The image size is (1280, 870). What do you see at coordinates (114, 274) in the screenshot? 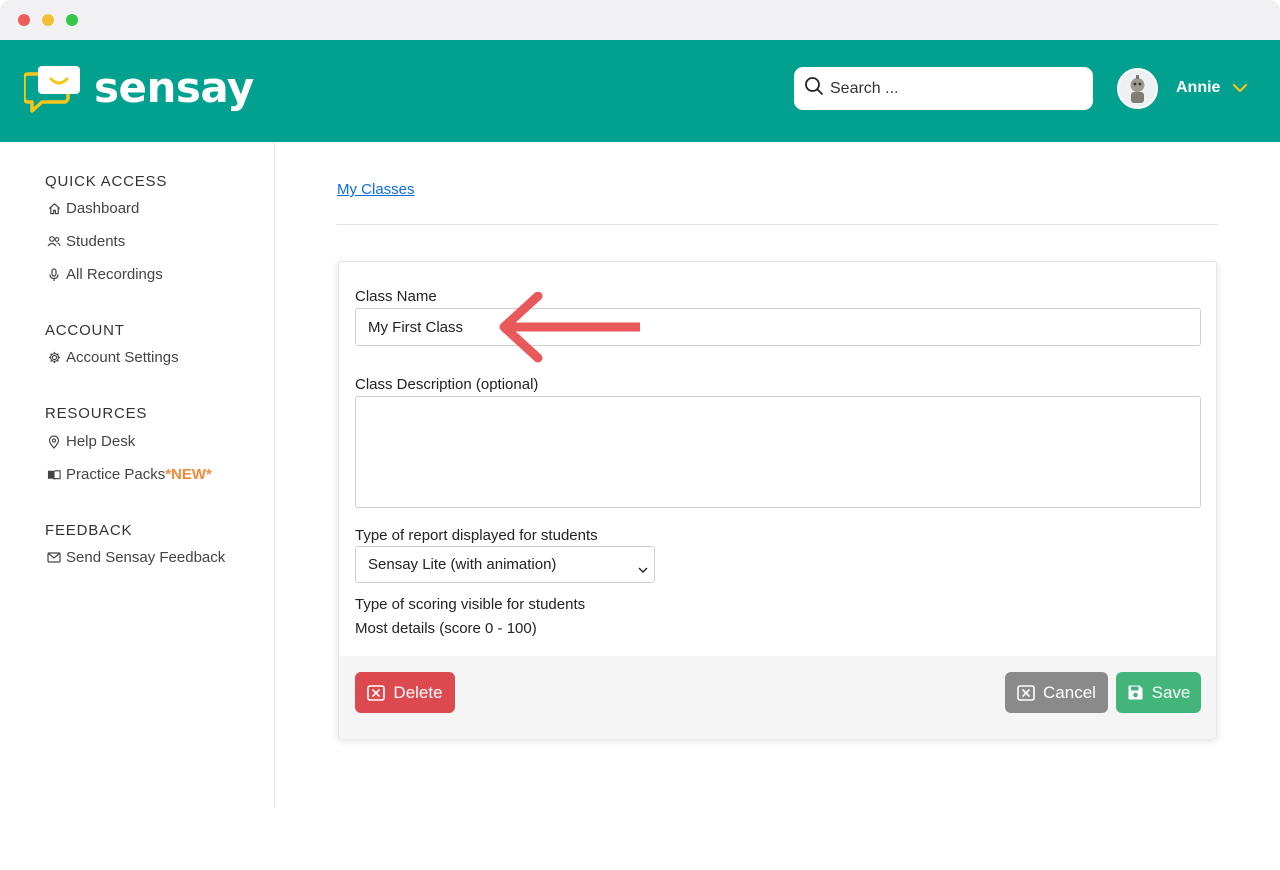
I see `sidebar-item-label: All Recordings` at bounding box center [114, 274].